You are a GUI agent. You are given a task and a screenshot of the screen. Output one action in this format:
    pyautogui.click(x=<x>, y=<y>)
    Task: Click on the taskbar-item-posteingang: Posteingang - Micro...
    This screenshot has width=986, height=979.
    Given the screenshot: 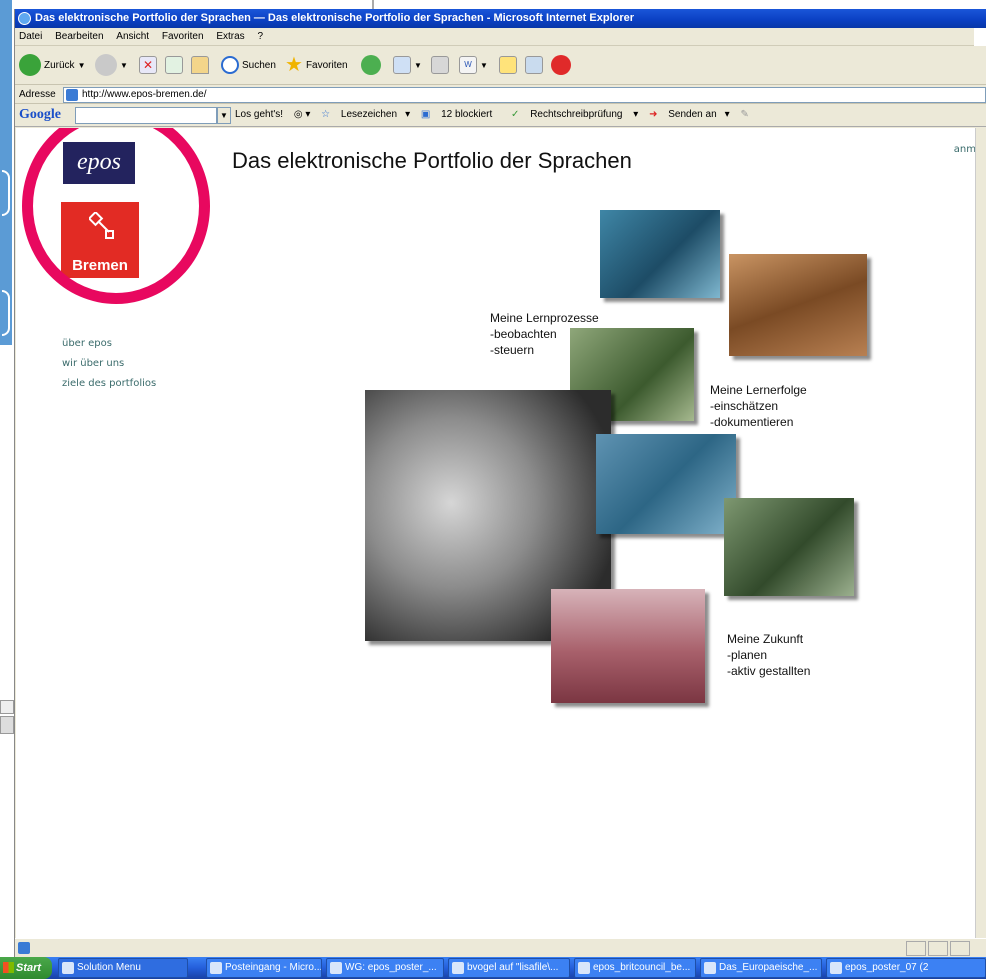 What is the action you would take?
    pyautogui.click(x=264, y=968)
    